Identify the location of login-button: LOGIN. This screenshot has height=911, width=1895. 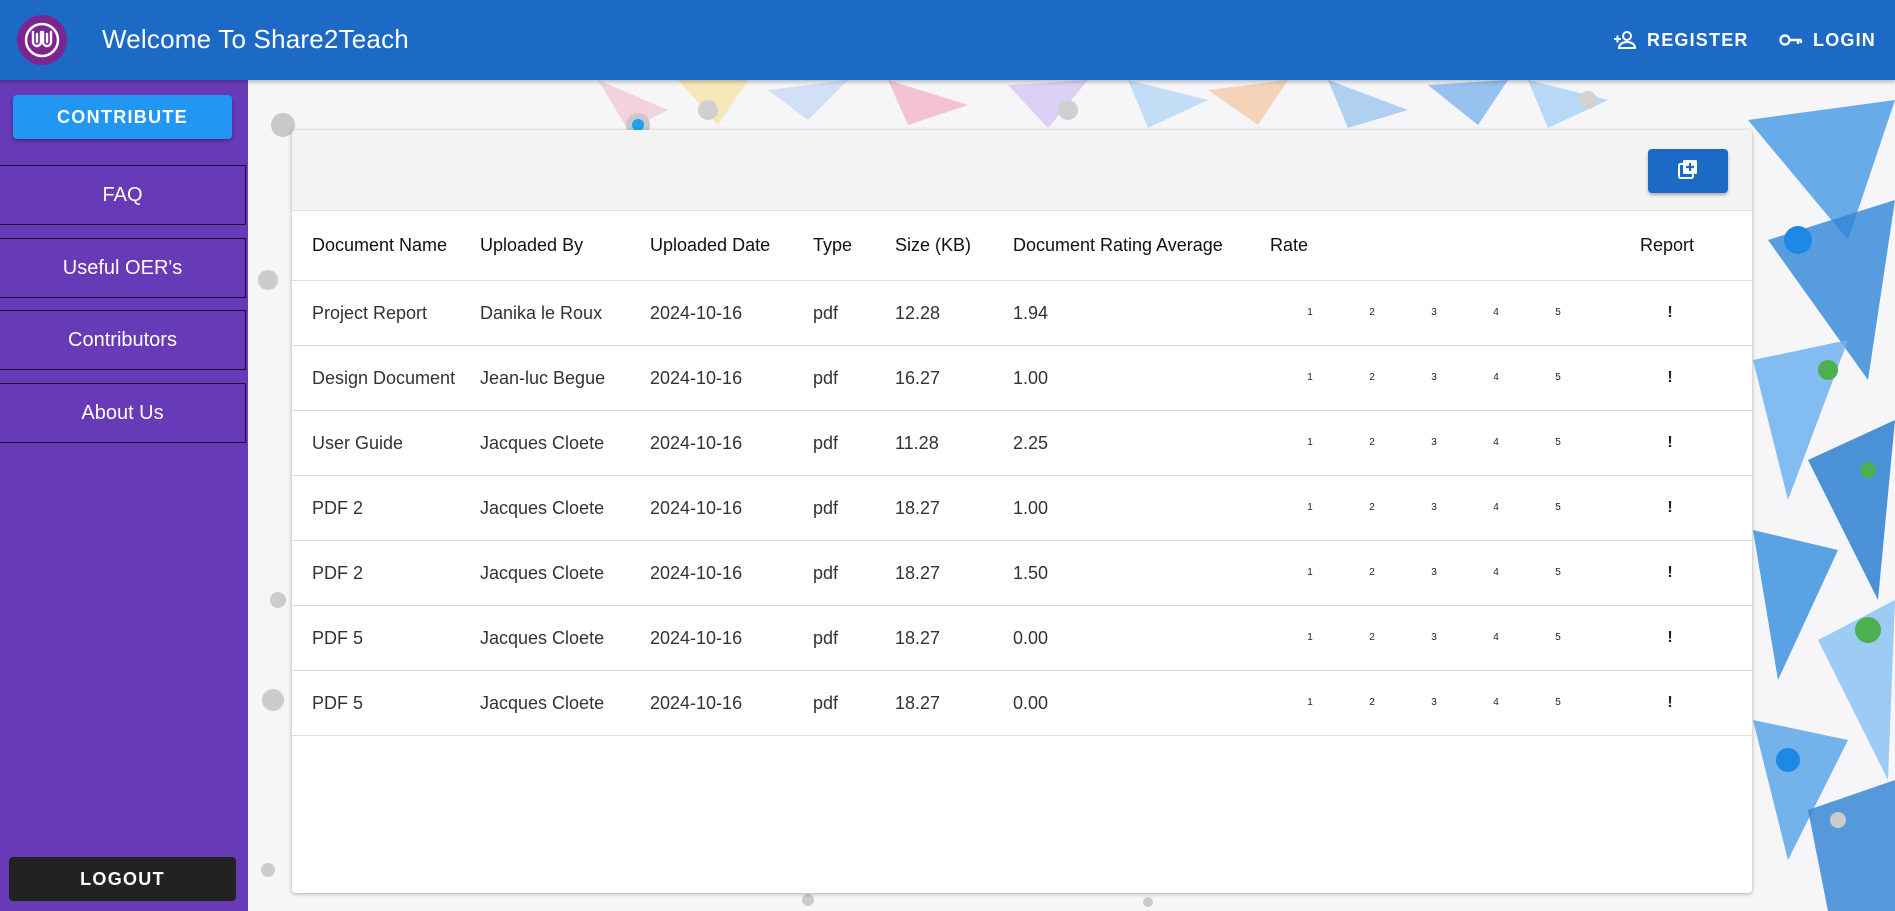
(1827, 40).